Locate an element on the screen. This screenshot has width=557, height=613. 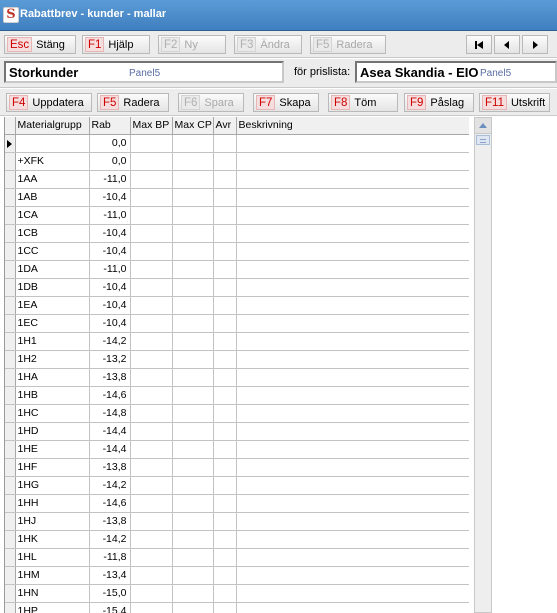
cell-materialgrupp: 1HD is located at coordinates (52, 431).